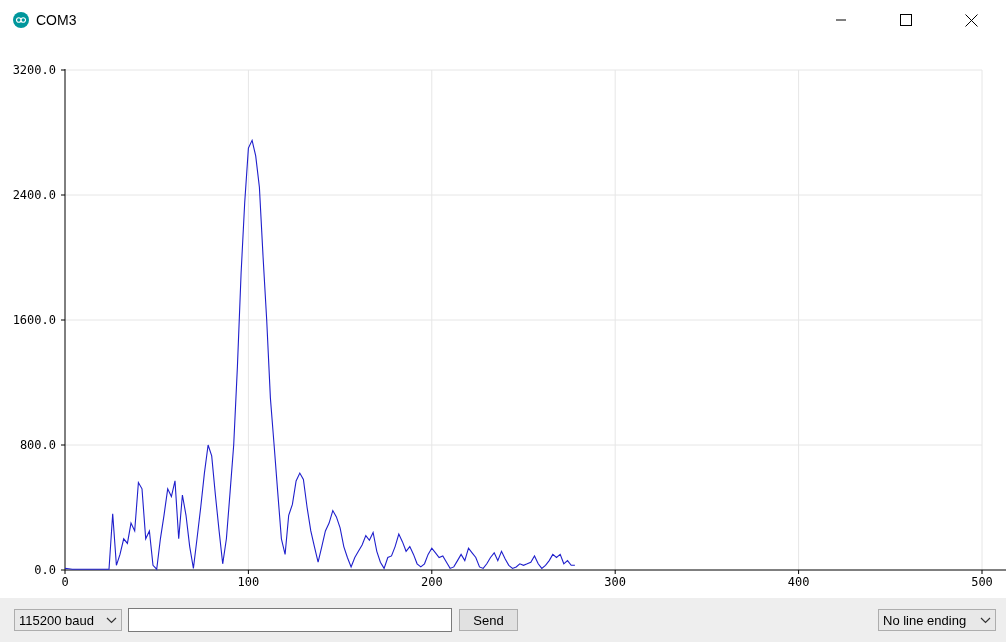 The width and height of the screenshot is (1006, 642). I want to click on axis-label: 200, so click(431, 582).